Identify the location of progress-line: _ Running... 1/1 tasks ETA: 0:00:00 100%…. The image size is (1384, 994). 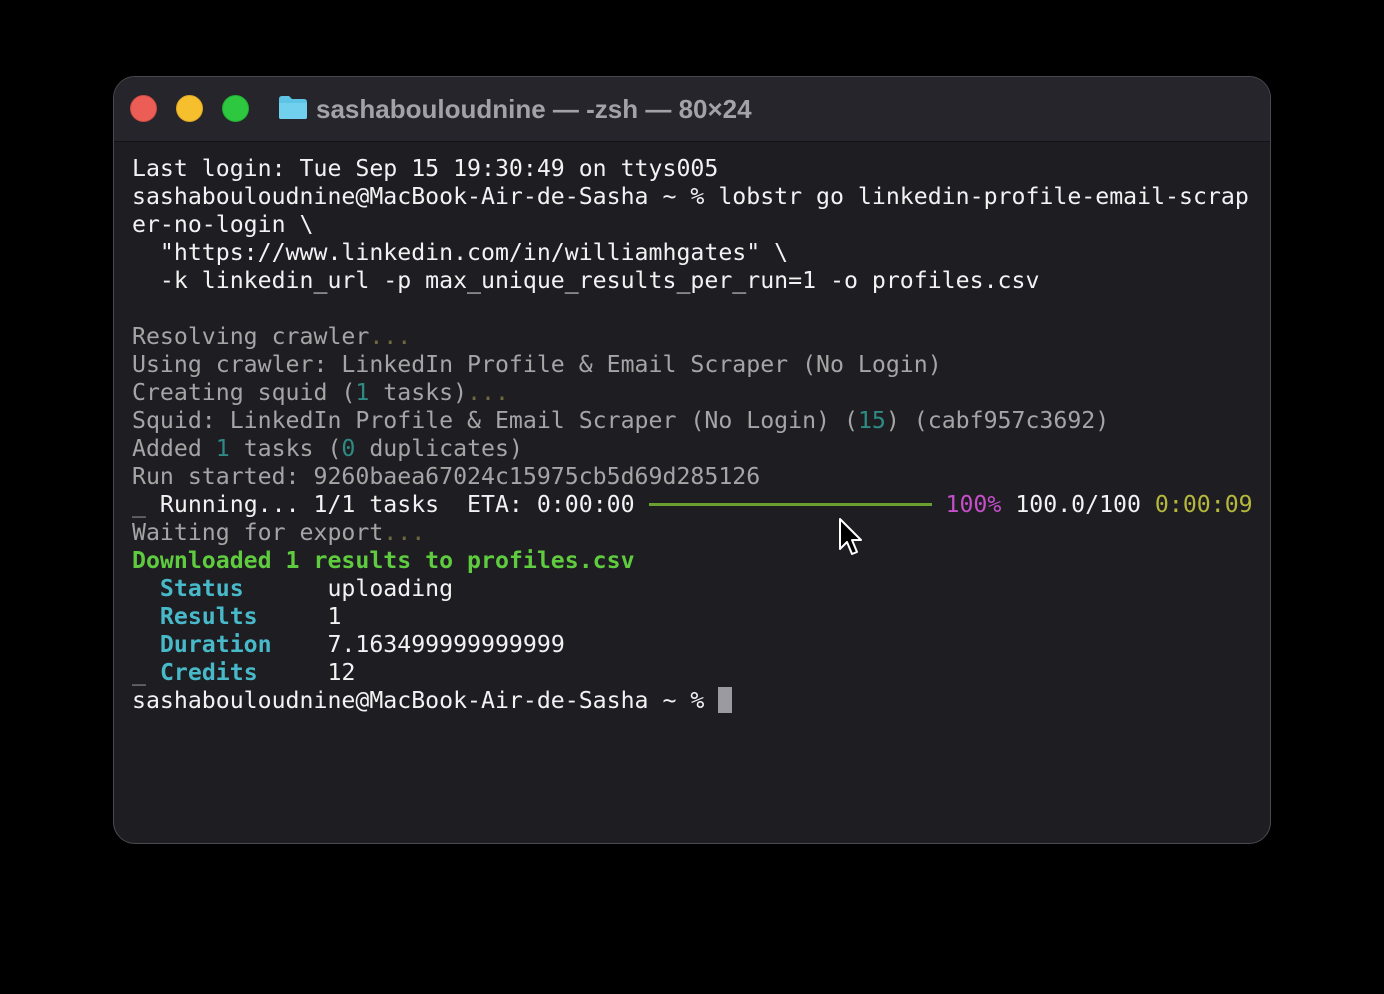
(692, 504).